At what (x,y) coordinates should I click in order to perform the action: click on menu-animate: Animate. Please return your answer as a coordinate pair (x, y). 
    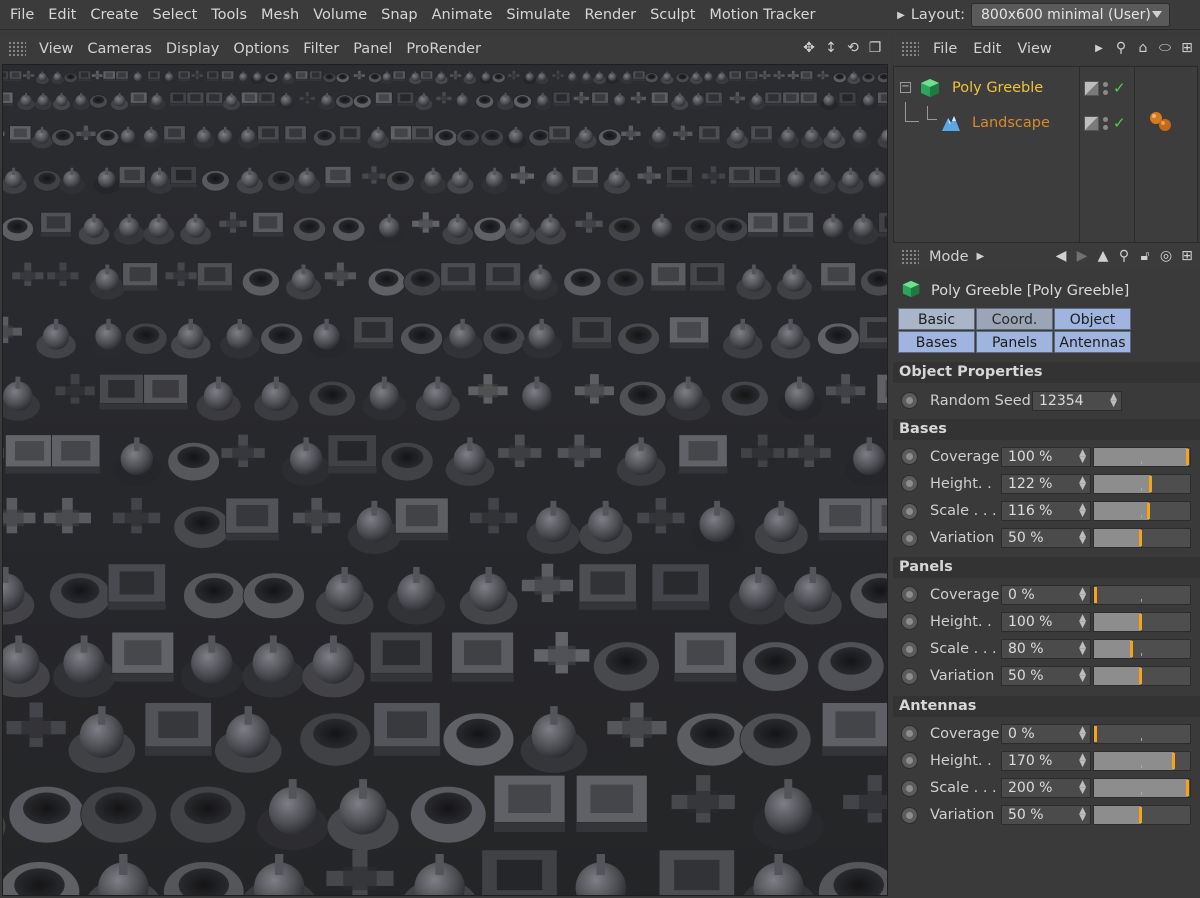
    Looking at the image, I should click on (462, 15).